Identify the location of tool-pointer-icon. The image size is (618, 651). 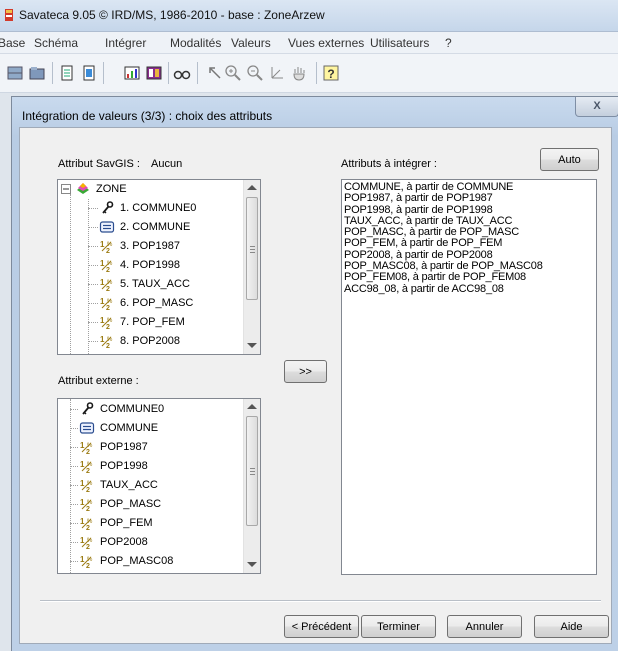
(215, 73).